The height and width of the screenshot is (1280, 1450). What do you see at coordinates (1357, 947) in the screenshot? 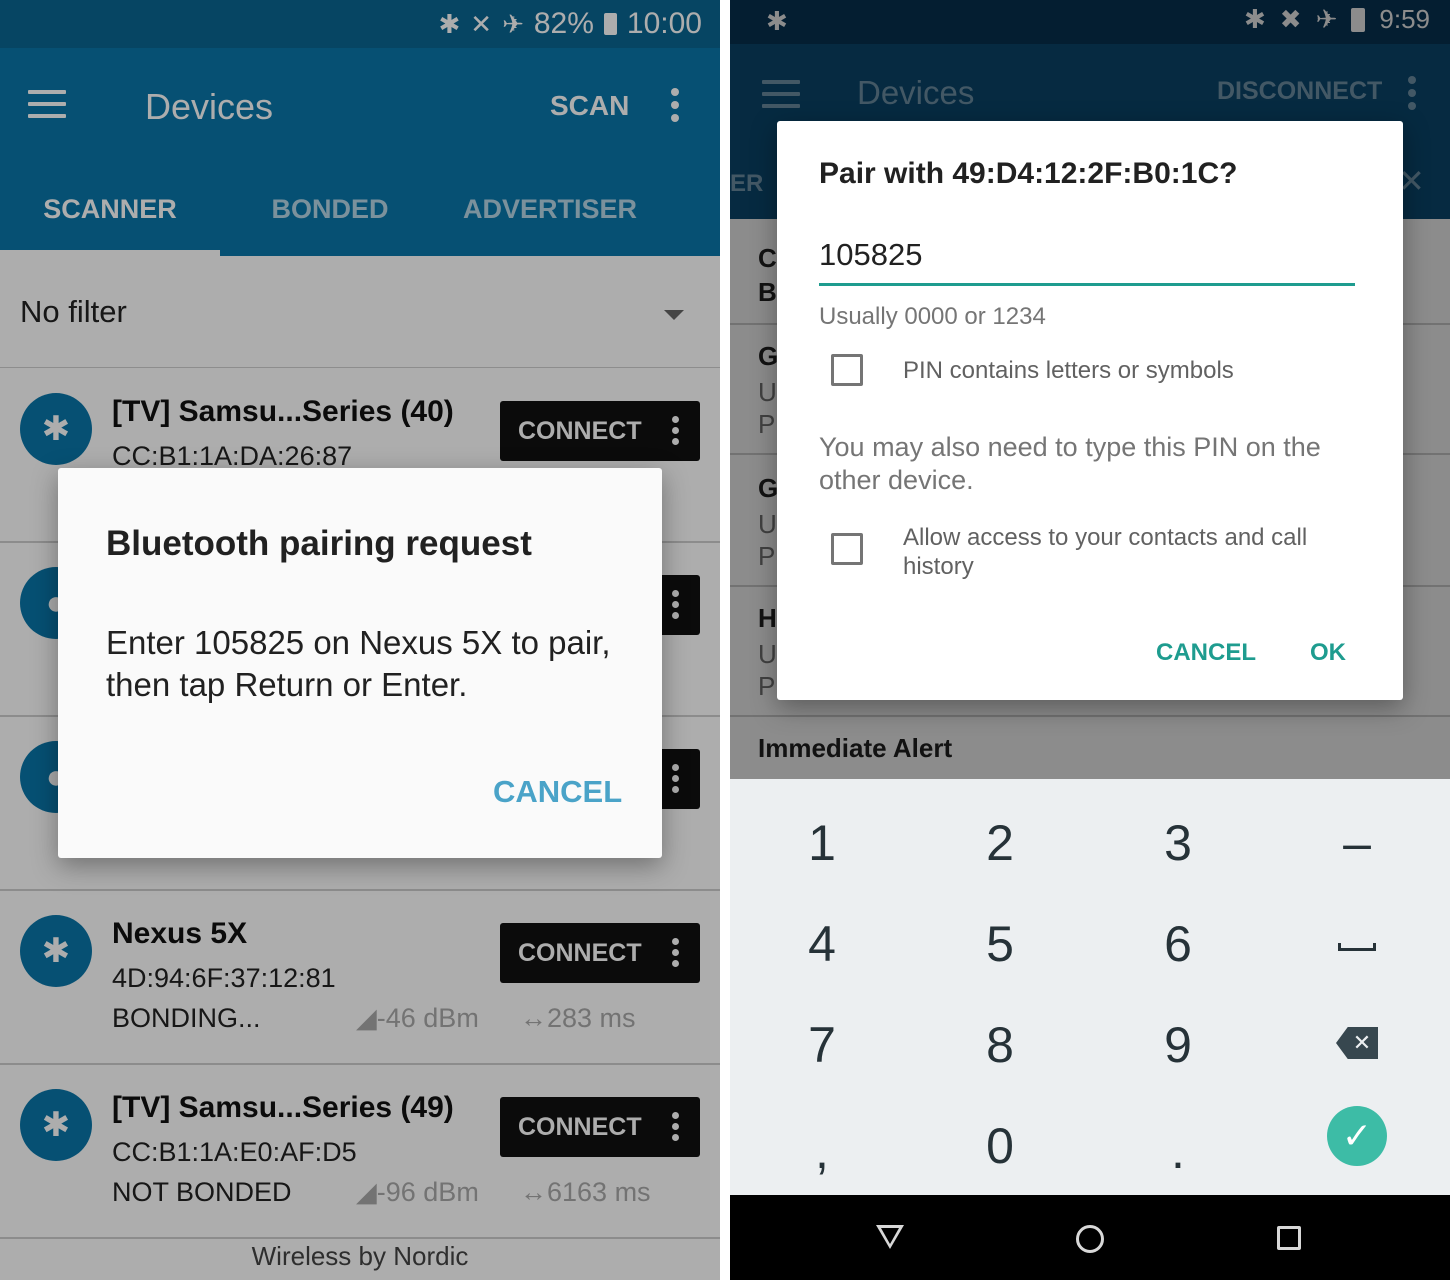
I see `space-icon` at bounding box center [1357, 947].